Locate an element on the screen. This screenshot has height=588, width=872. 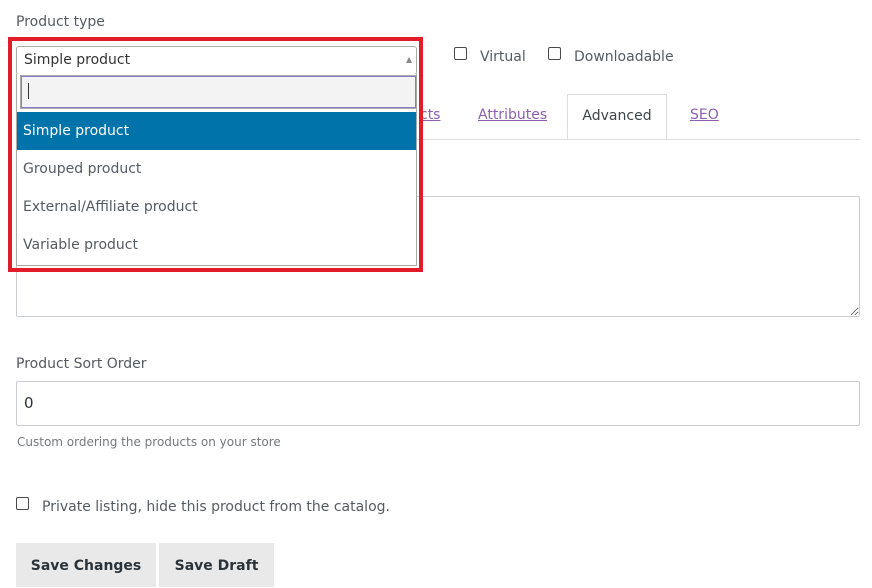
downloadable-label: Downloadable is located at coordinates (624, 57).